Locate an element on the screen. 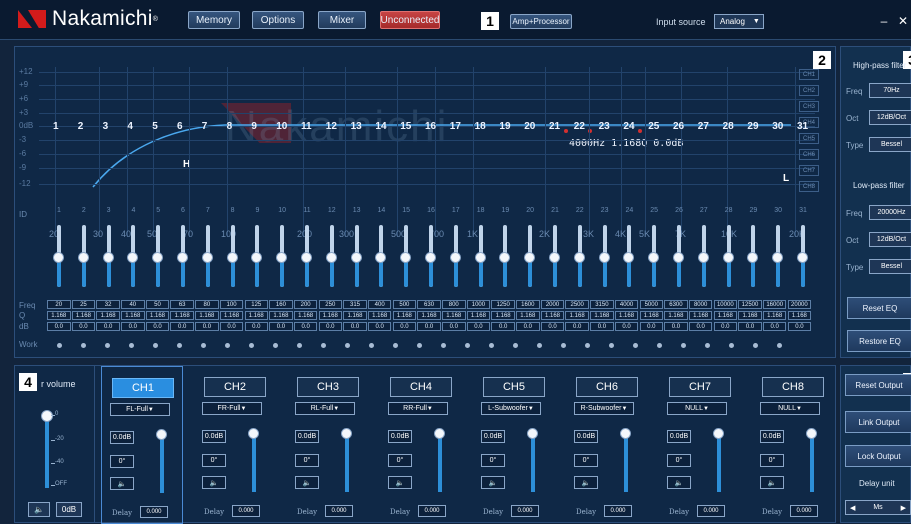  connection-status-button: Unconnected is located at coordinates (410, 20).